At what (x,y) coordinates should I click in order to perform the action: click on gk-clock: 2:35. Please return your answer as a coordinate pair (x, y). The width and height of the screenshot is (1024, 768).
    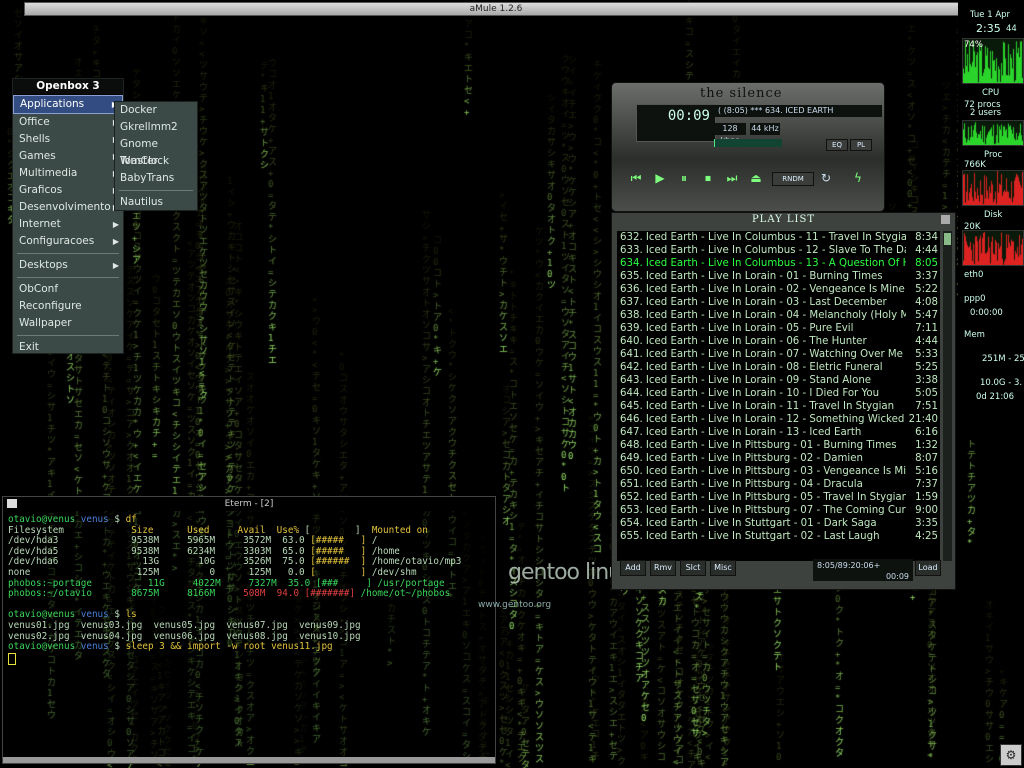
    Looking at the image, I should click on (988, 28).